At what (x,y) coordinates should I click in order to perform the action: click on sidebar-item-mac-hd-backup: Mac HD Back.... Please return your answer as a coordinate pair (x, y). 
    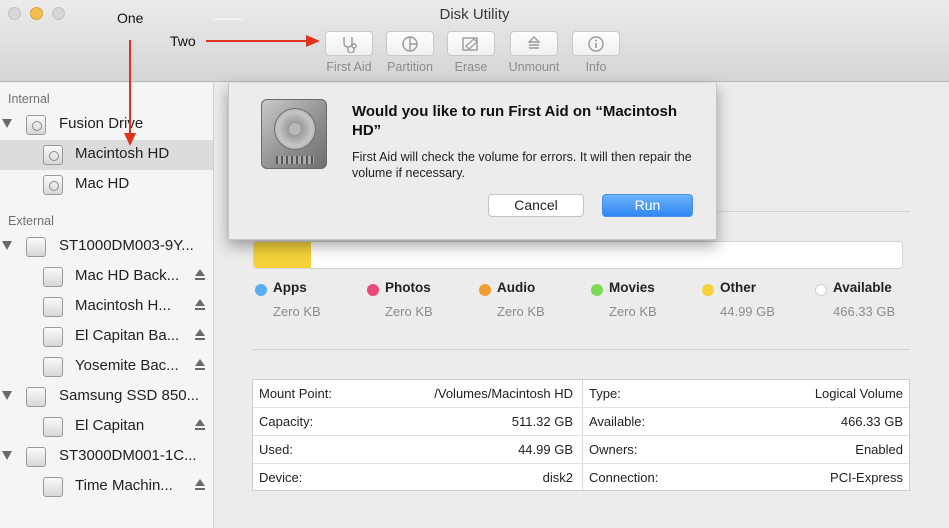
    Looking at the image, I should click on (106, 277).